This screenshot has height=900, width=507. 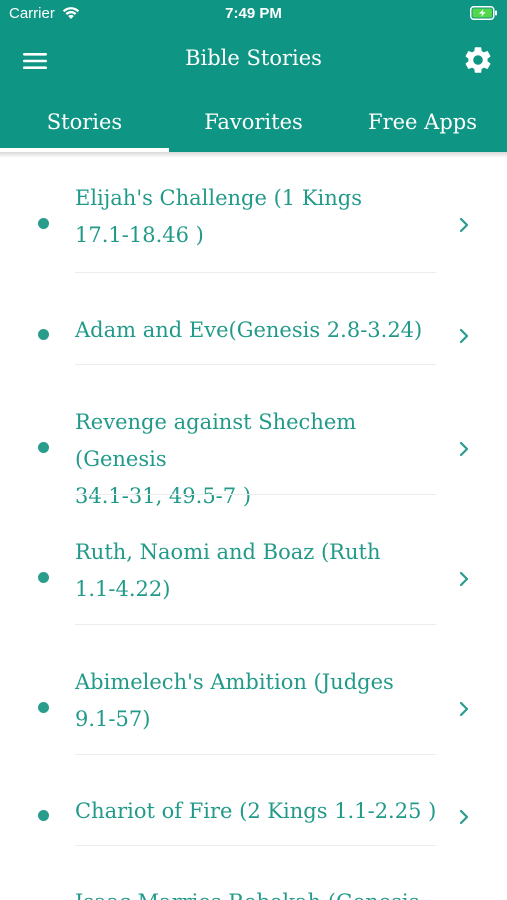 I want to click on settings-button, so click(x=478, y=60).